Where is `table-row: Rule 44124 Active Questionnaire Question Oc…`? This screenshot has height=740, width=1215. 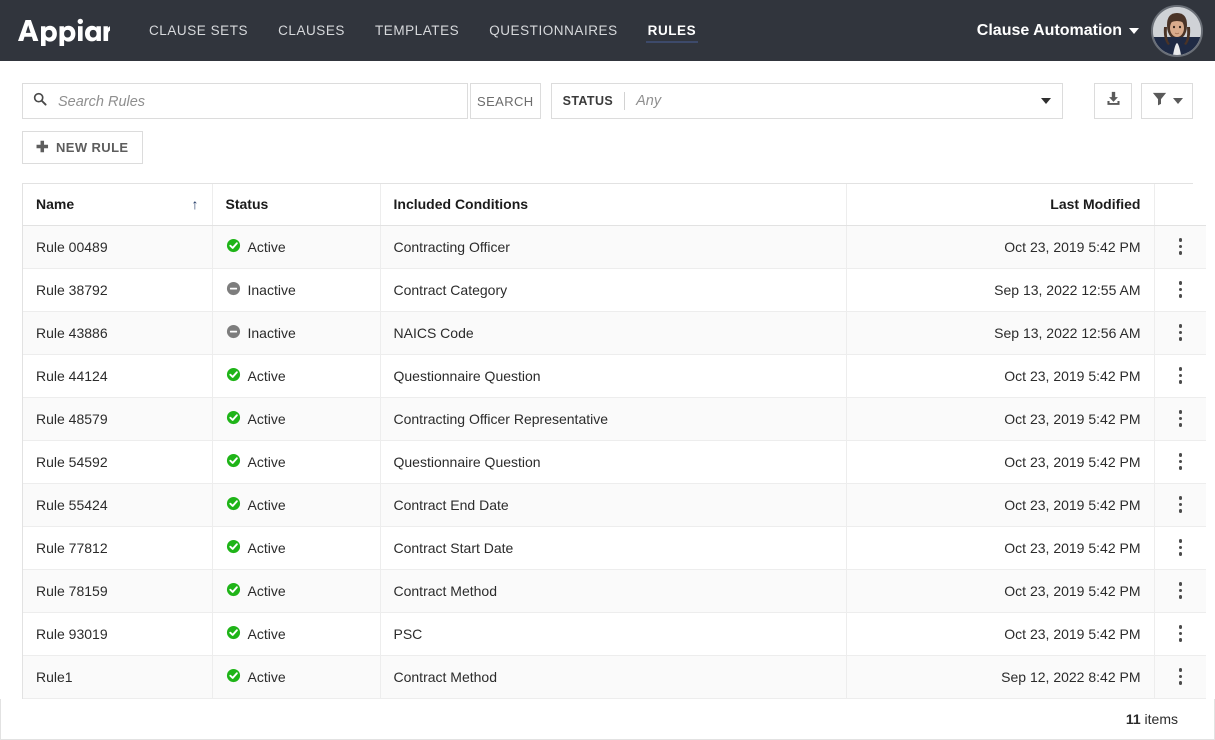 table-row: Rule 44124 Active Questionnaire Question Oc… is located at coordinates (614, 376).